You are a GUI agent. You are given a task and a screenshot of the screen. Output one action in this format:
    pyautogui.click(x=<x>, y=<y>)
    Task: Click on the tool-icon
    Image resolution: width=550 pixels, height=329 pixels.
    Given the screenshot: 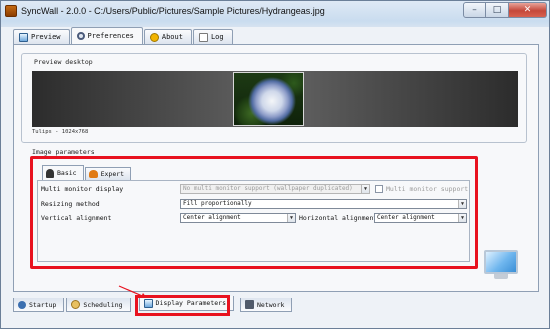 What is the action you would take?
    pyautogui.click(x=22, y=304)
    